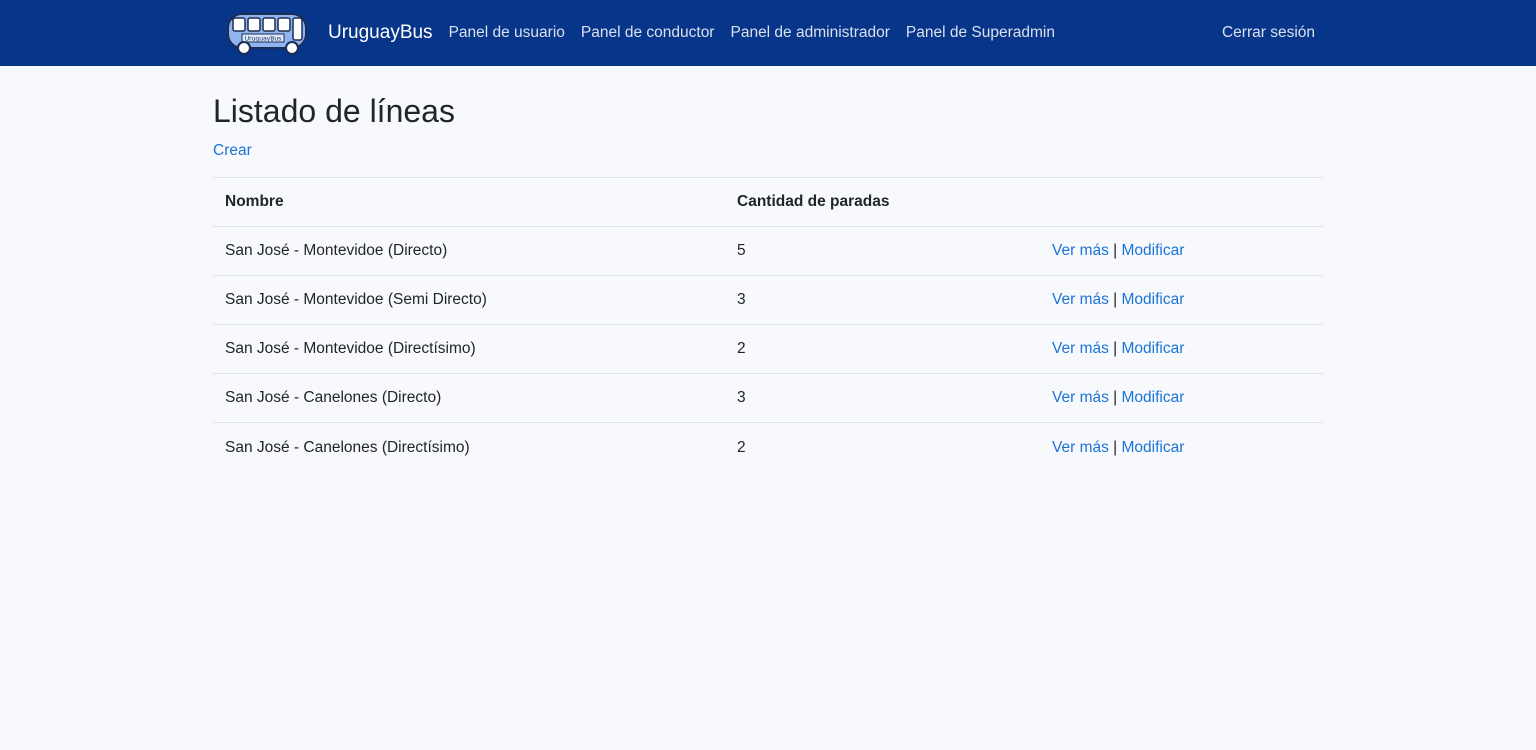 The height and width of the screenshot is (750, 1536). What do you see at coordinates (511, 33) in the screenshot?
I see `nav-link-user-panel: Panel de usuario` at bounding box center [511, 33].